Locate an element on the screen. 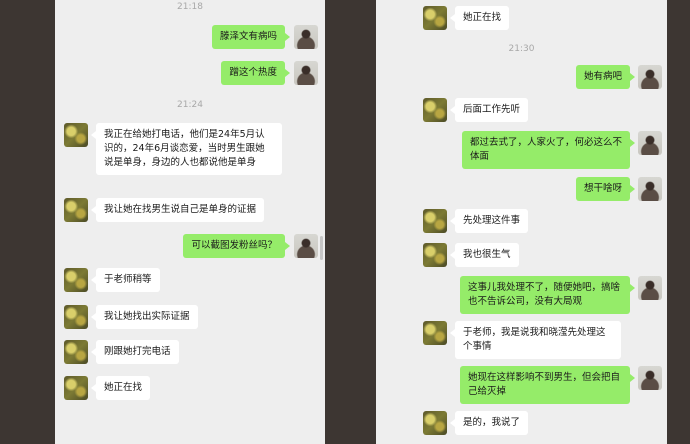  message-bubble-friend: 我也很生气 is located at coordinates (484, 255).